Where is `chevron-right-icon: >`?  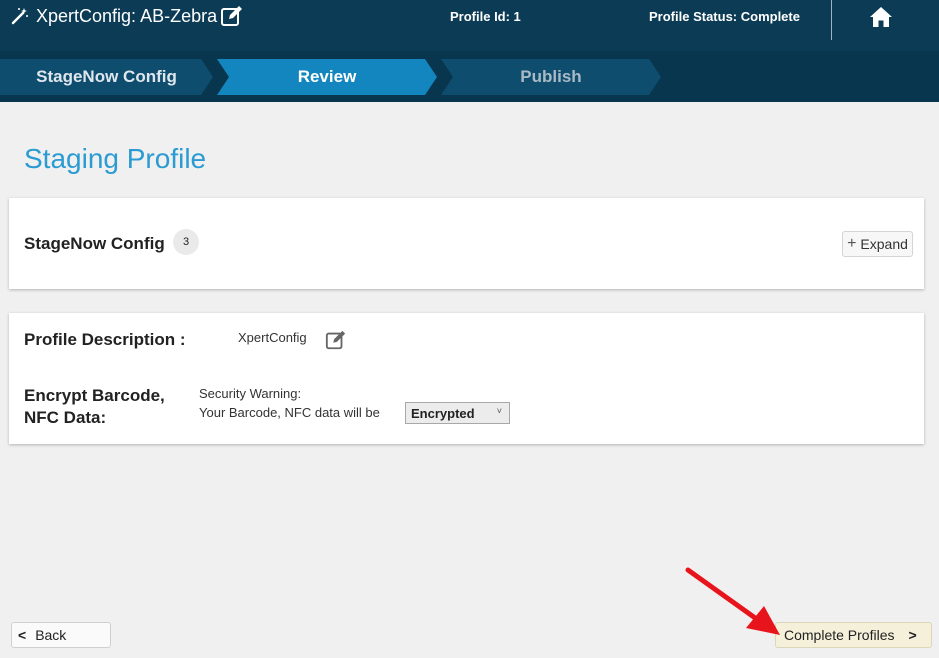
chevron-right-icon: > is located at coordinates (912, 635).